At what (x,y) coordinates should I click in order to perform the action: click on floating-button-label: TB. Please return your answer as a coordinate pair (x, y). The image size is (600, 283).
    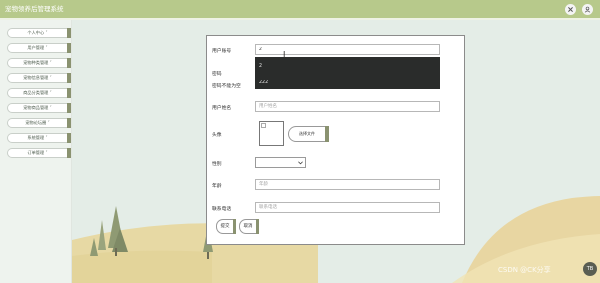
    Looking at the image, I should click on (590, 269).